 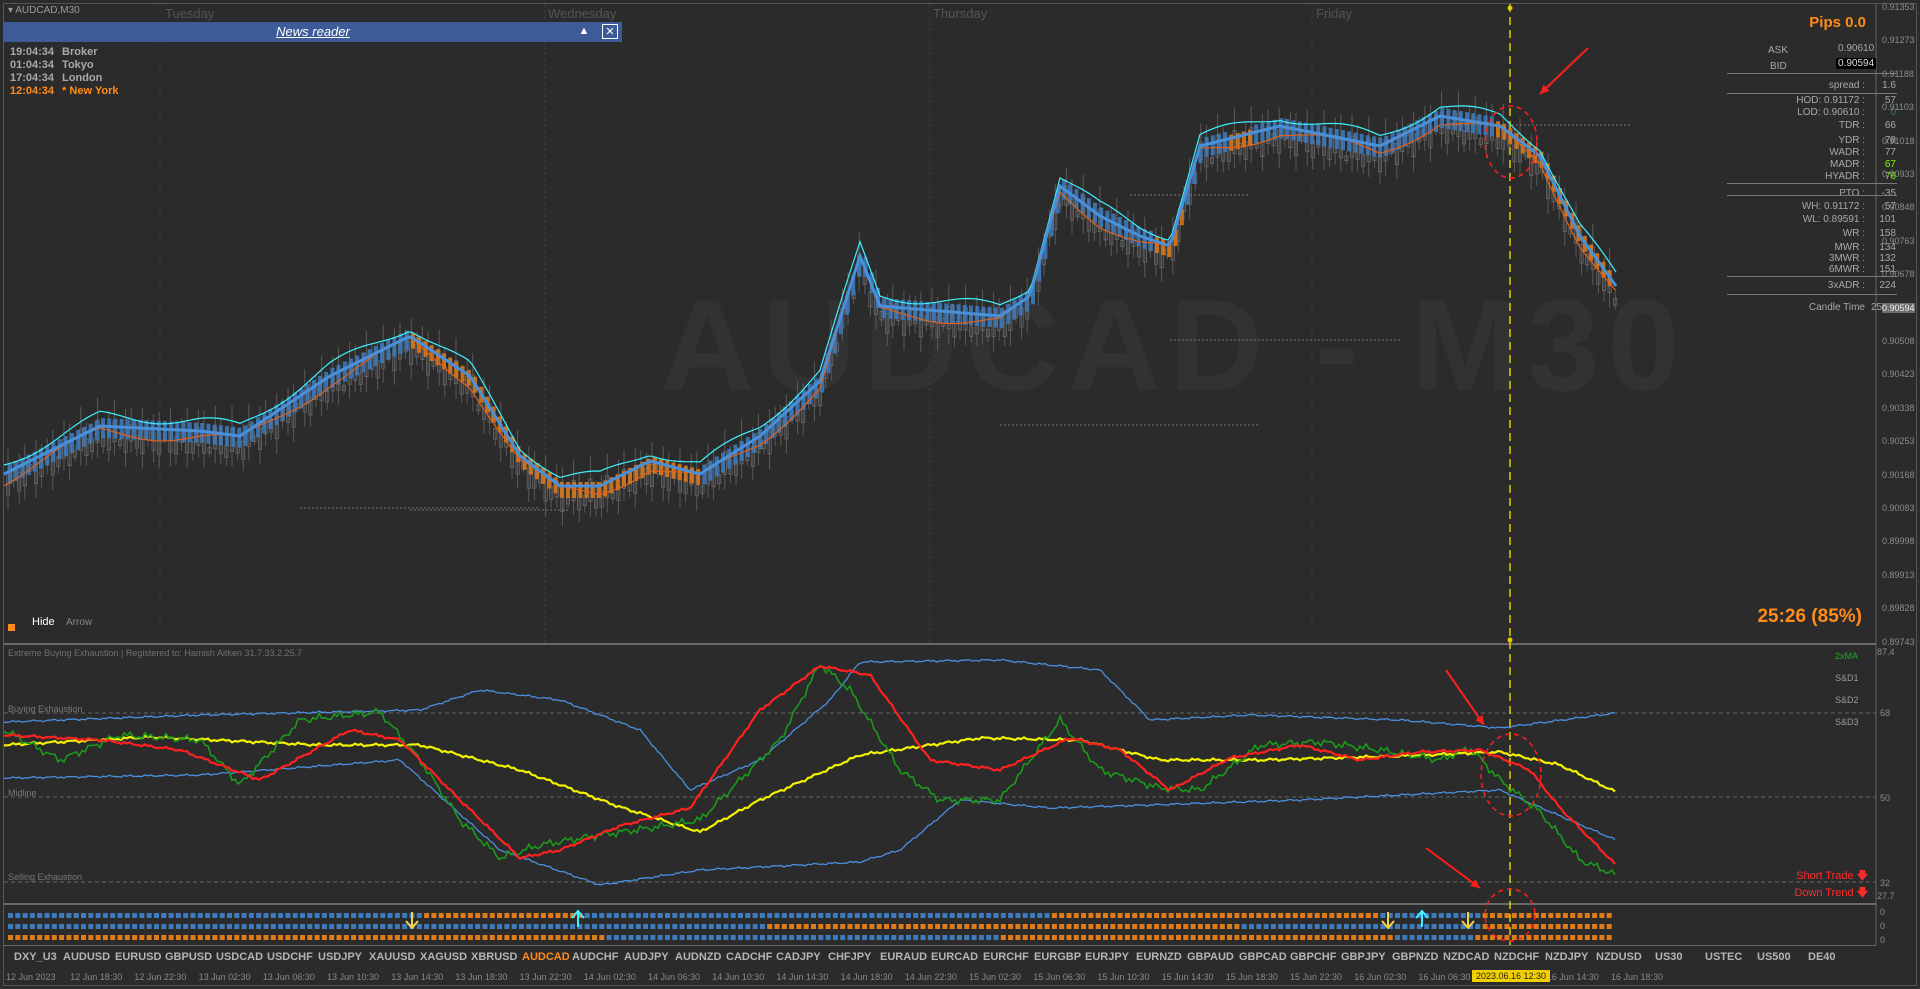 What do you see at coordinates (582, 13) in the screenshot?
I see `day-label-wednesday: Wednesday` at bounding box center [582, 13].